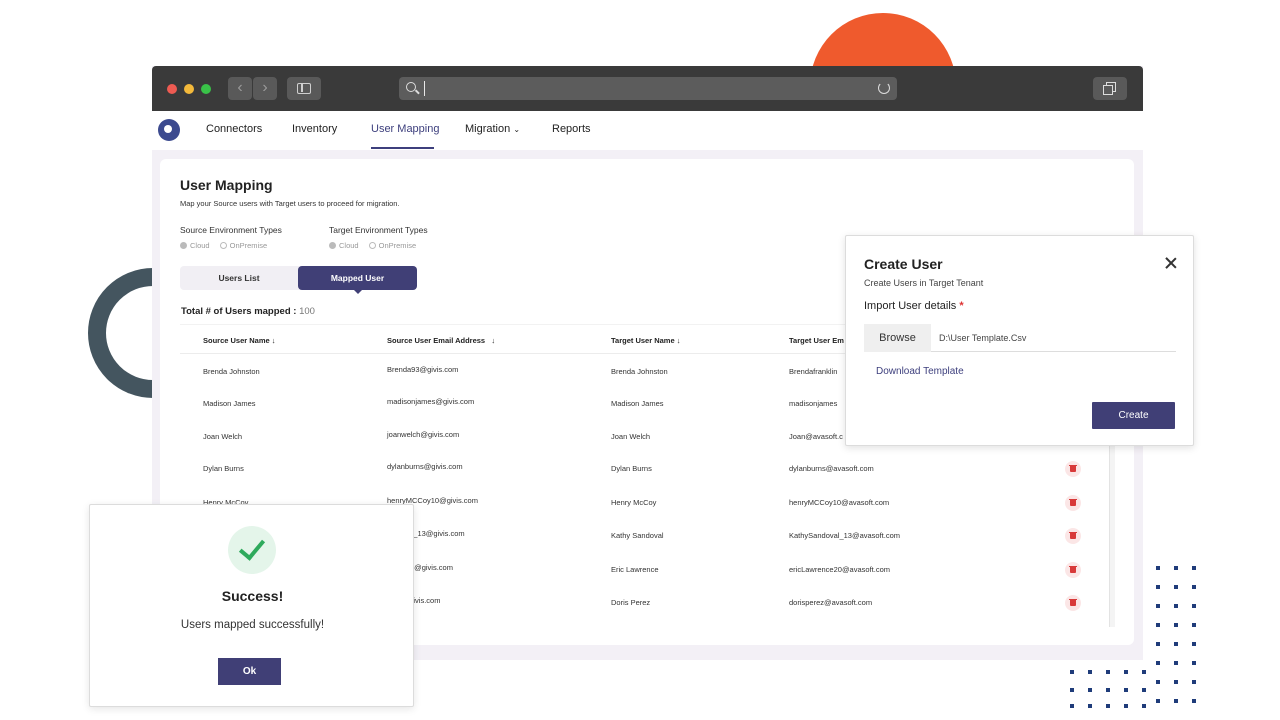 The width and height of the screenshot is (1280, 720). What do you see at coordinates (234, 129) in the screenshot?
I see `nav-connectors: Connectors` at bounding box center [234, 129].